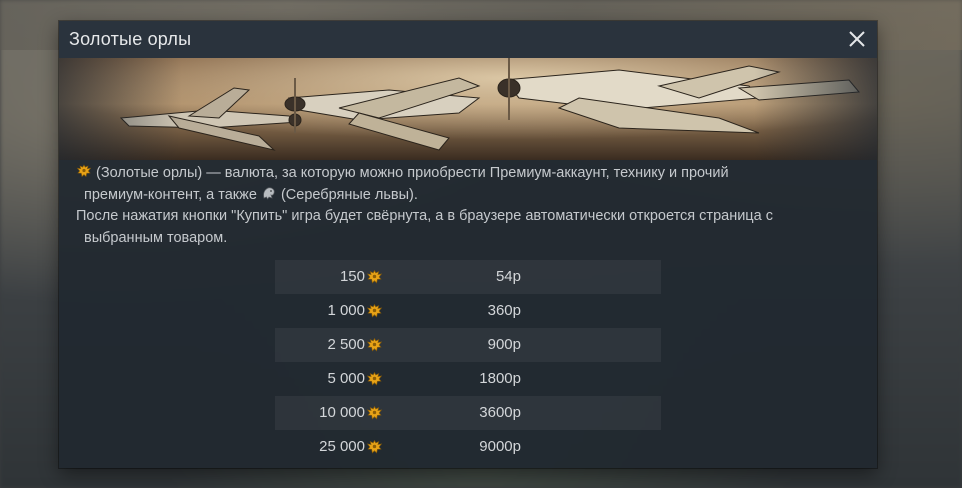 This screenshot has width=962, height=488. What do you see at coordinates (346, 378) in the screenshot?
I see `eagles-amount: 5 000` at bounding box center [346, 378].